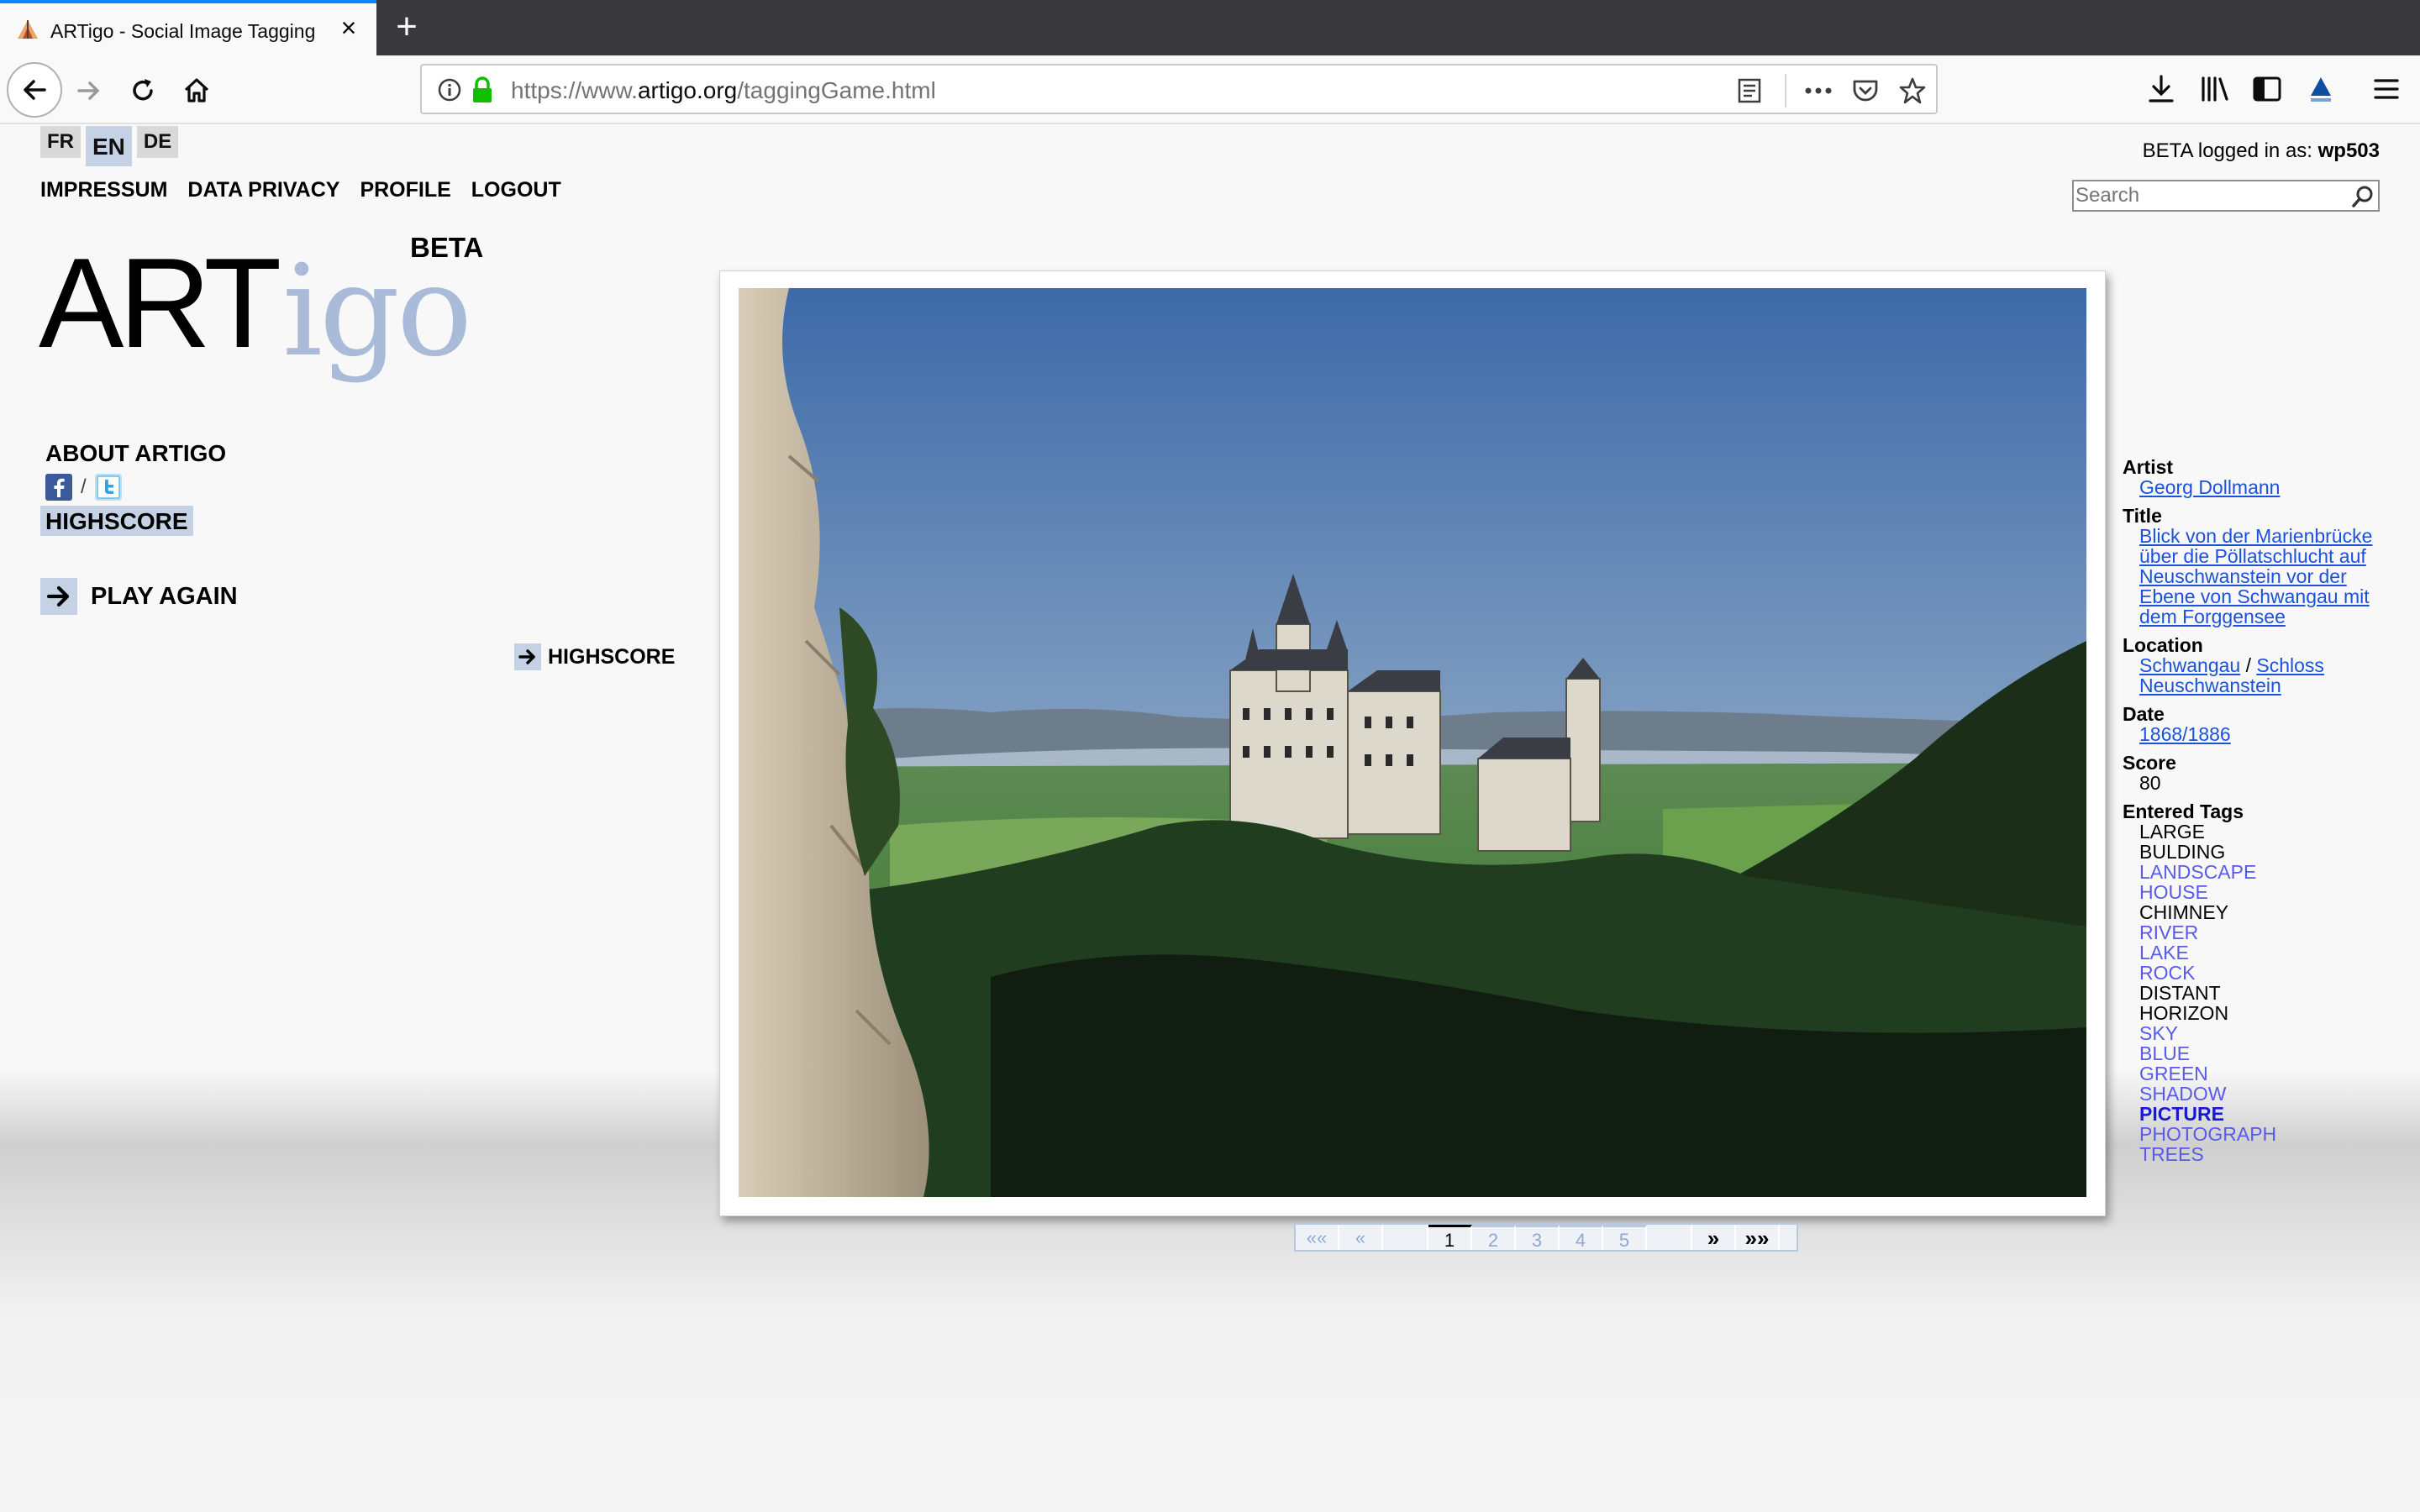 The width and height of the screenshot is (2420, 1512). What do you see at coordinates (2161, 89) in the screenshot?
I see `downloads-icon` at bounding box center [2161, 89].